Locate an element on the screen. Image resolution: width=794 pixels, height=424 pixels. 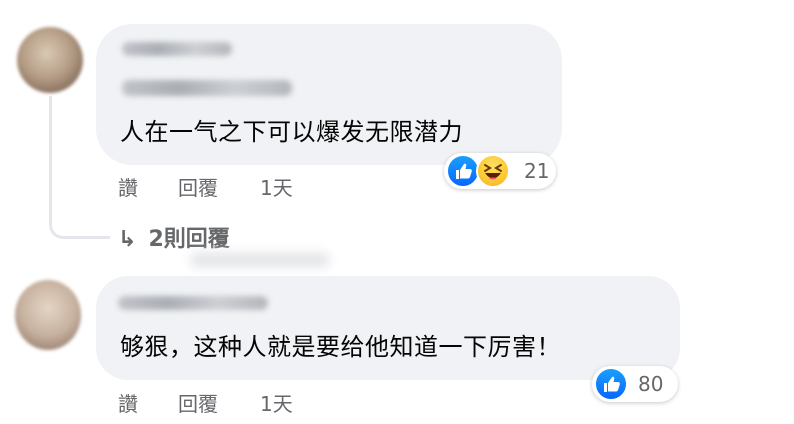
comment-text: 人在一气之下可以爆发无限潜力 is located at coordinates (291, 132).